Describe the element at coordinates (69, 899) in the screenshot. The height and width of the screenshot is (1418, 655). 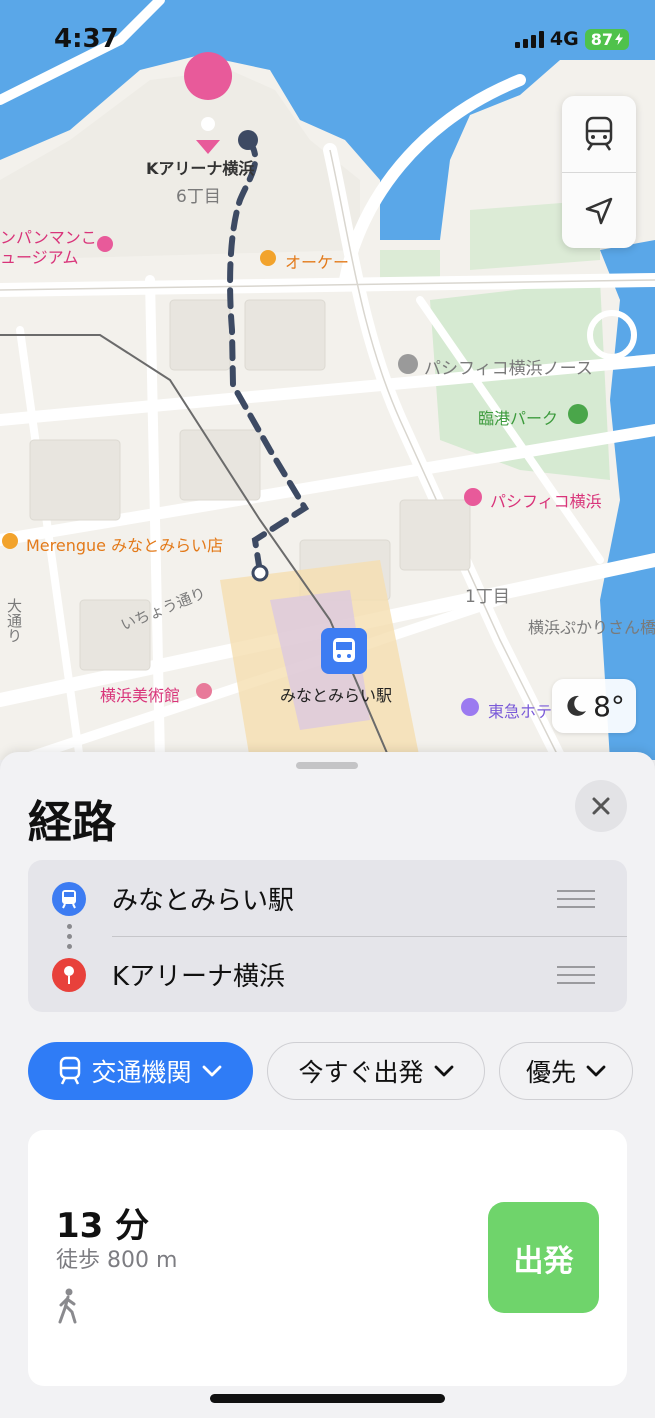
I see `train-station-icon` at that location.